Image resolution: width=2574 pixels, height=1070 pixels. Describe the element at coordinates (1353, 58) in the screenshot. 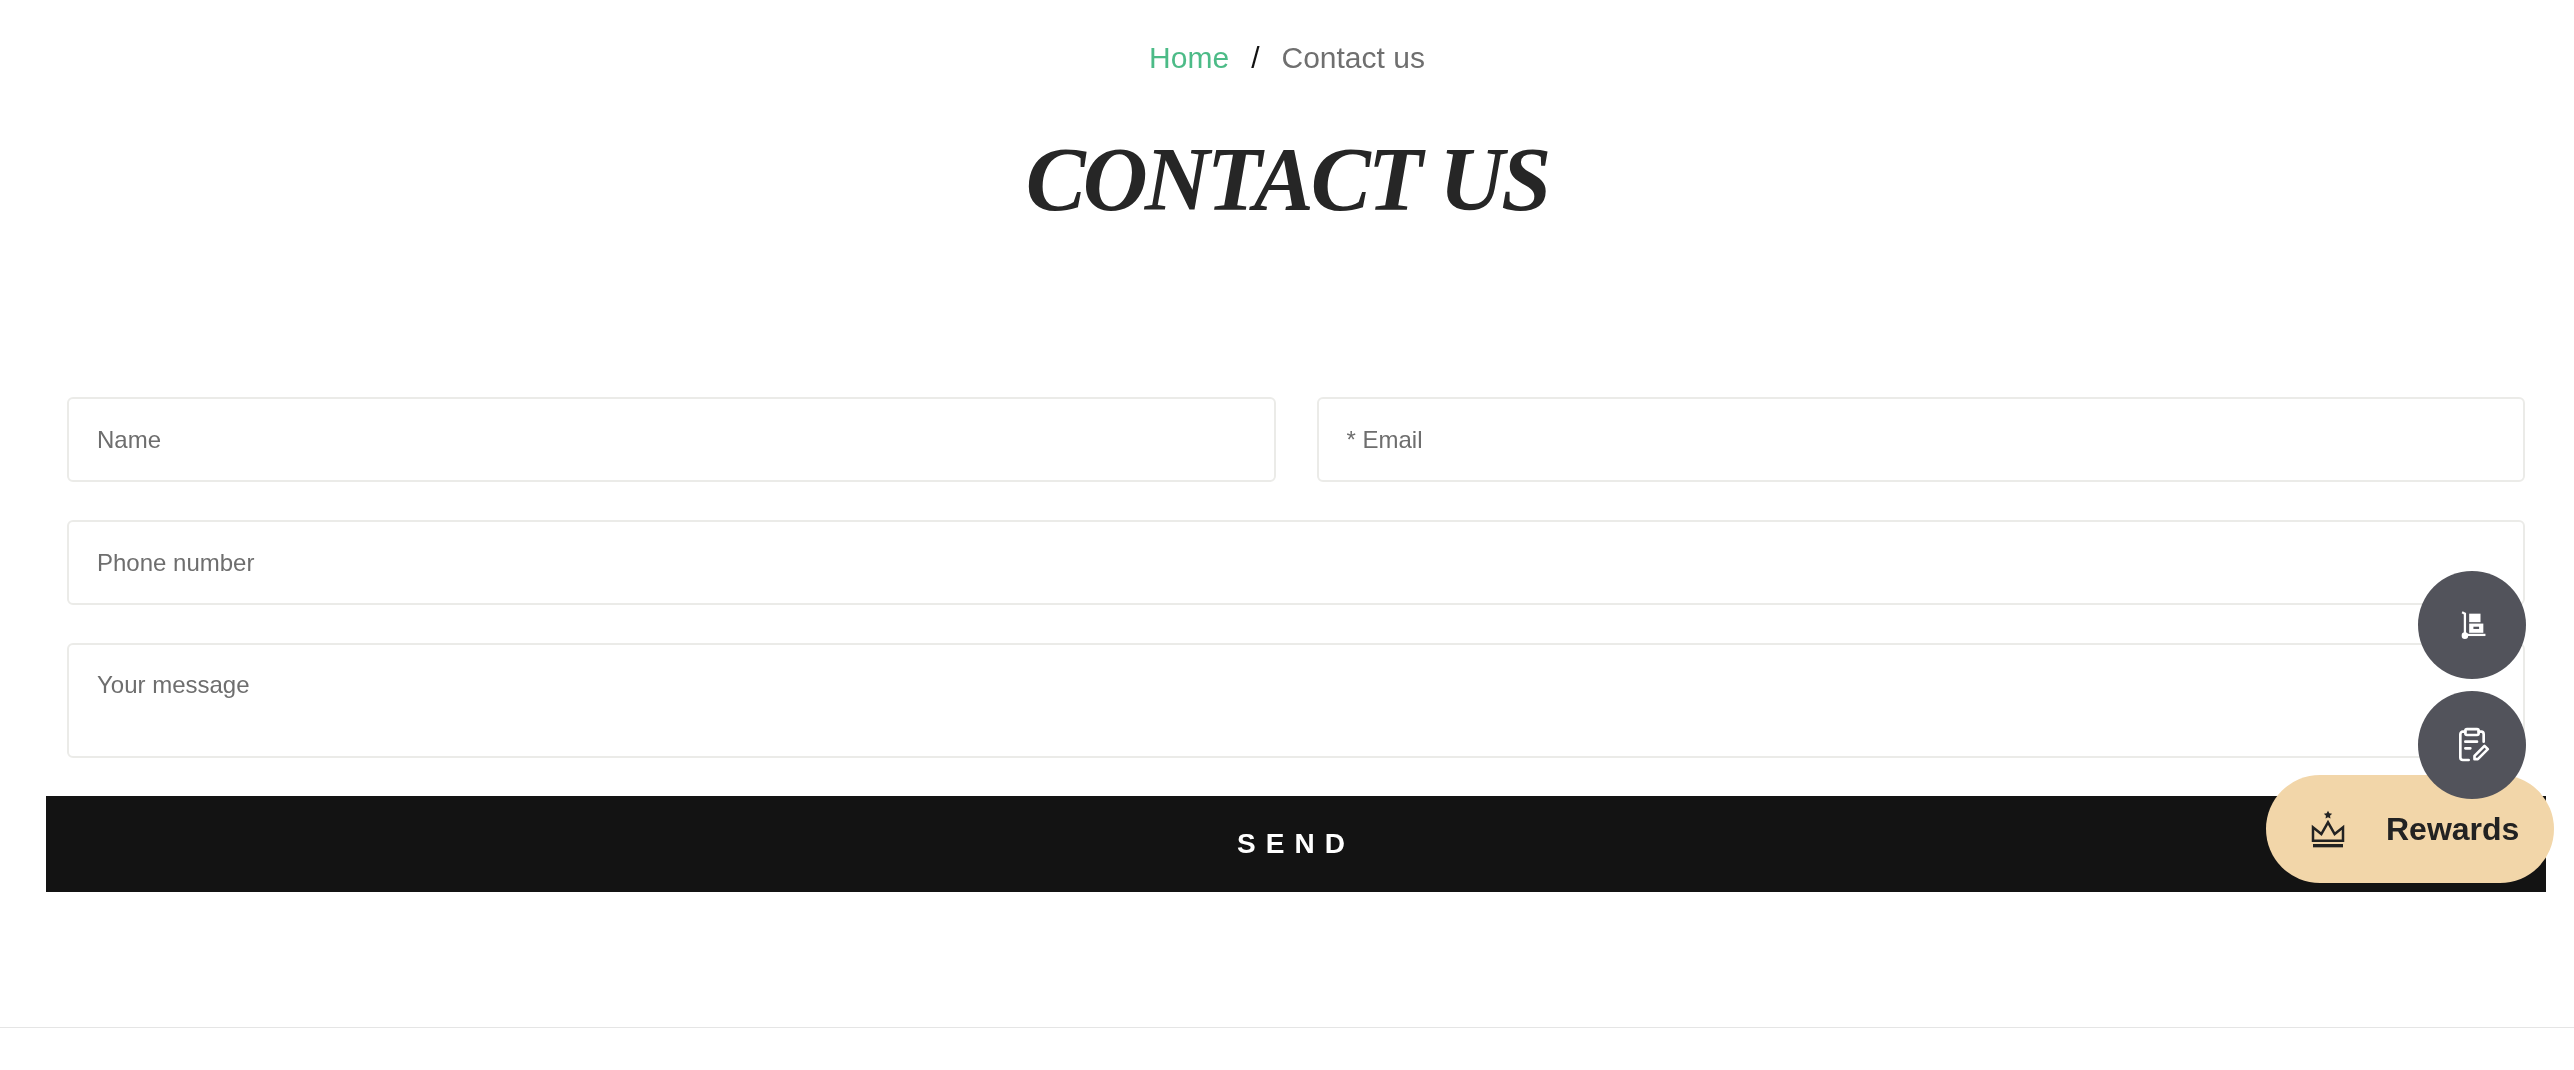

I see `breadcrumb-current: Contact us` at that location.